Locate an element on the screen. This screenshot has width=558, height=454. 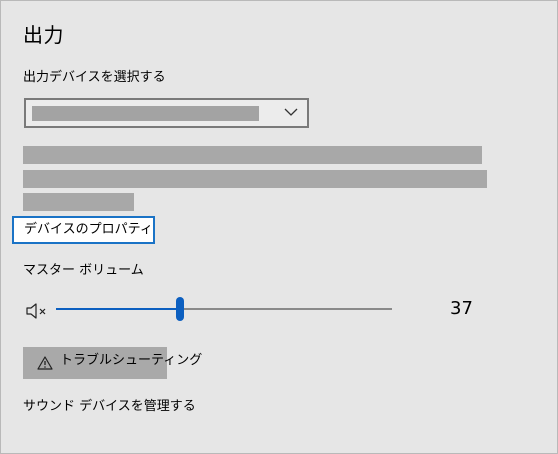
master-volume-slider is located at coordinates (224, 310).